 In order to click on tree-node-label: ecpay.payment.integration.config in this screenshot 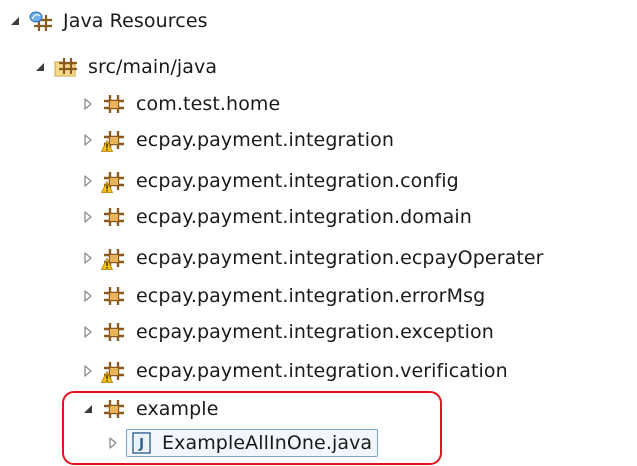, I will do `click(297, 181)`.